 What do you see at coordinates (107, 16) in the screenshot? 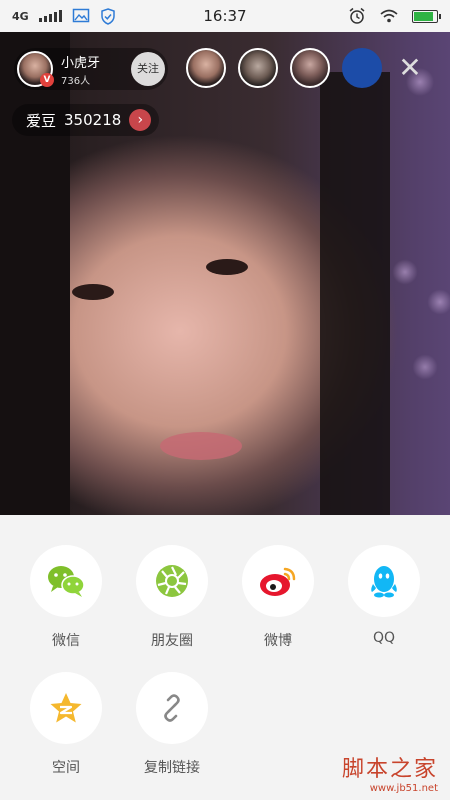
I see `shield-check-icon` at bounding box center [107, 16].